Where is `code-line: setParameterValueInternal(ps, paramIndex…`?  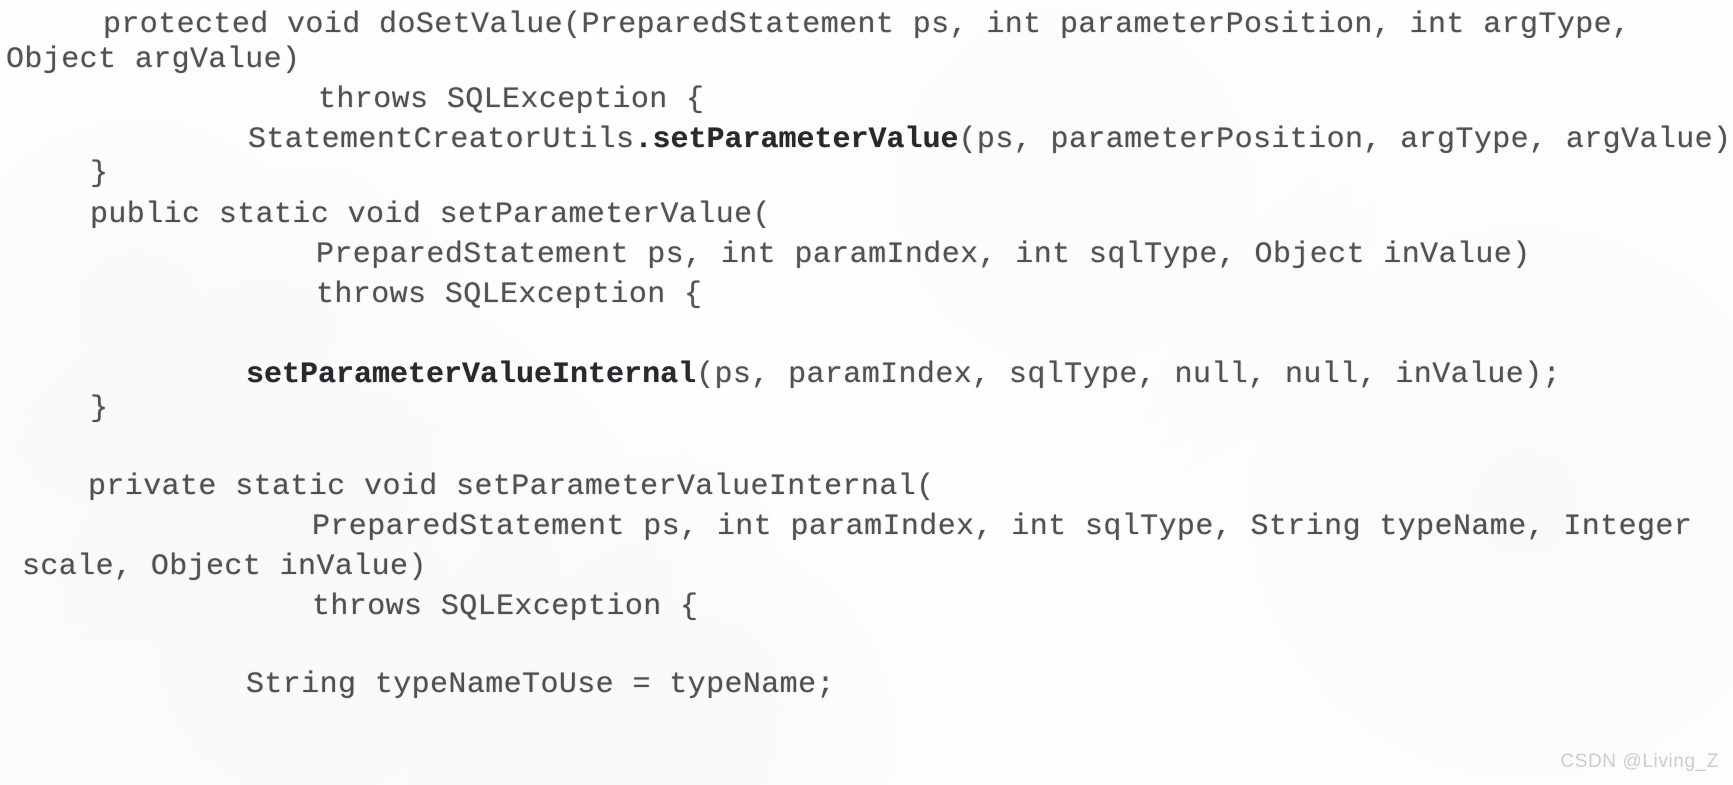
code-line: setParameterValueInternal(ps, paramIndex… is located at coordinates (903, 375).